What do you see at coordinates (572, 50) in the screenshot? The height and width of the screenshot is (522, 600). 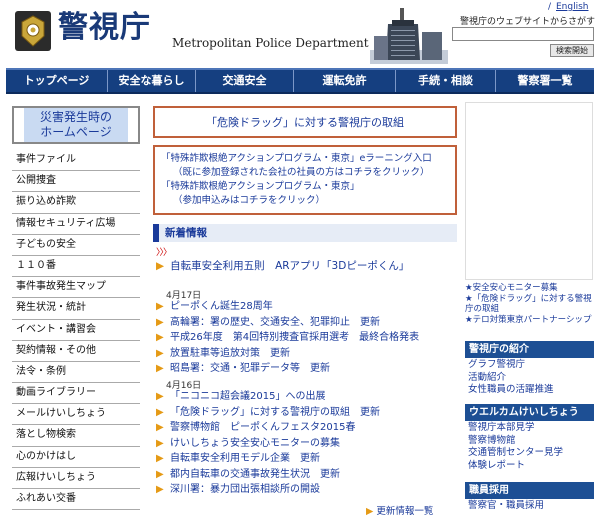 I see `search-button: 検索開始` at bounding box center [572, 50].